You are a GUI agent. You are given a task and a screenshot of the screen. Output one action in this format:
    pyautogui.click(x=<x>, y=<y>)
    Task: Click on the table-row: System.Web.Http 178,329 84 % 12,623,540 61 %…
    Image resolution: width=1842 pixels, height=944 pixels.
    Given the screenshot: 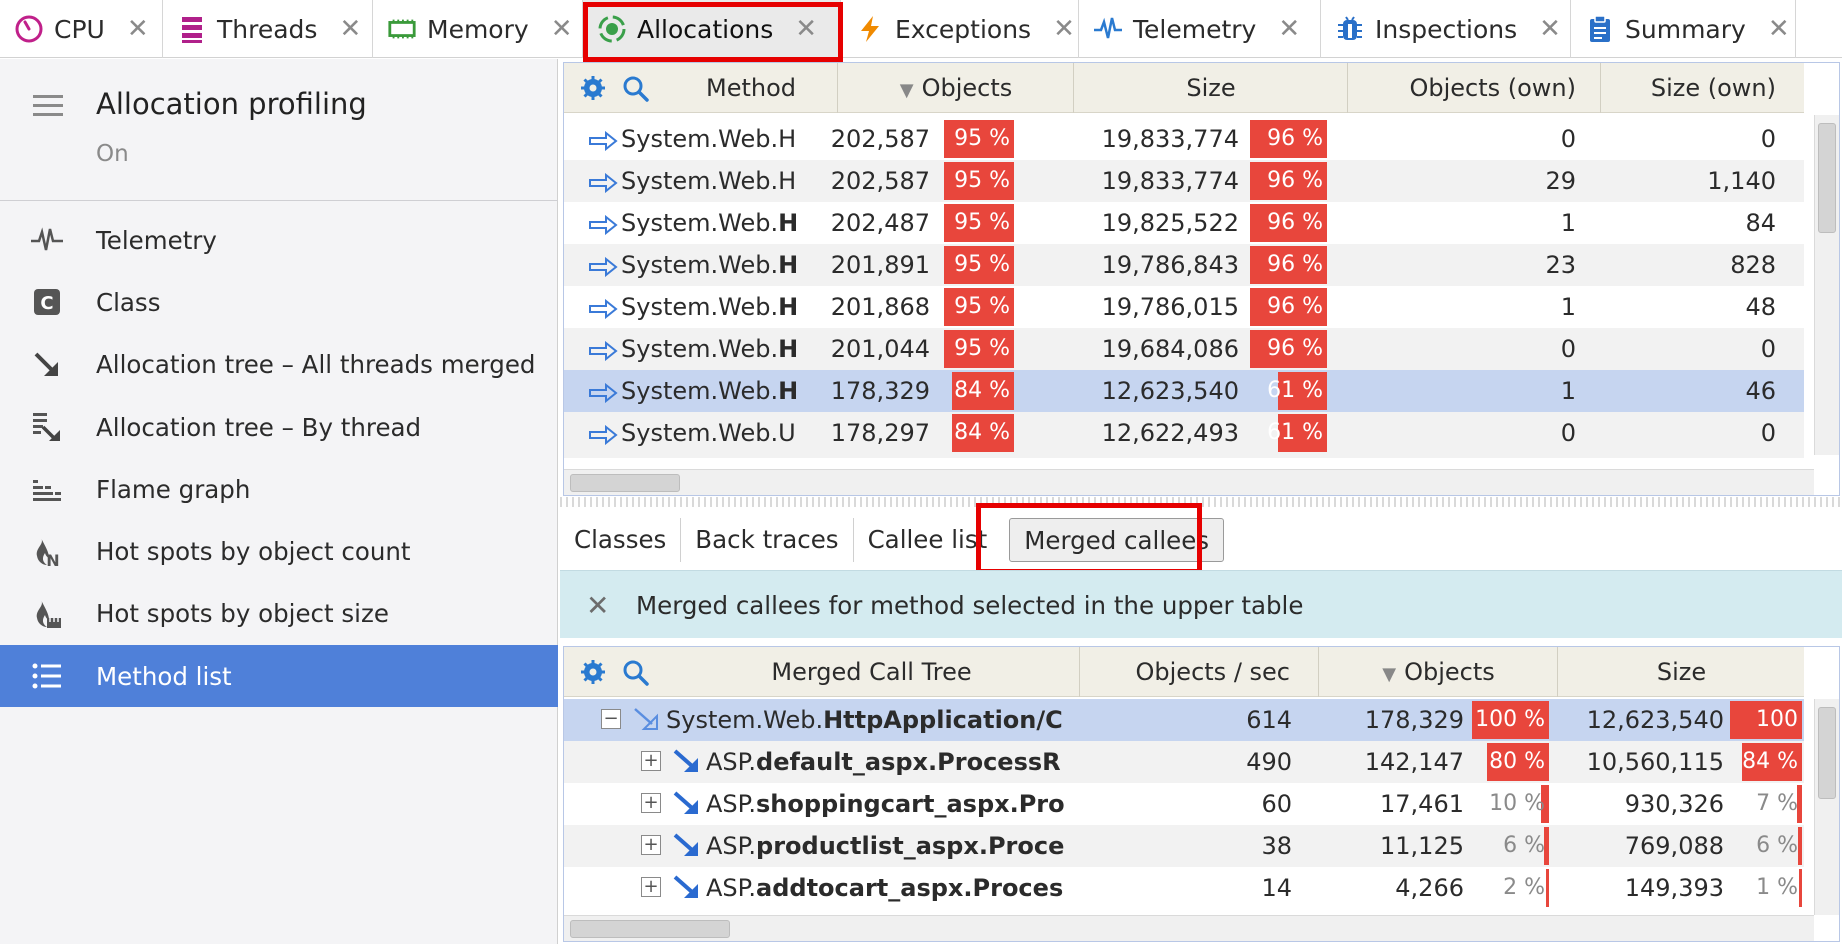 What is the action you would take?
    pyautogui.click(x=1184, y=391)
    